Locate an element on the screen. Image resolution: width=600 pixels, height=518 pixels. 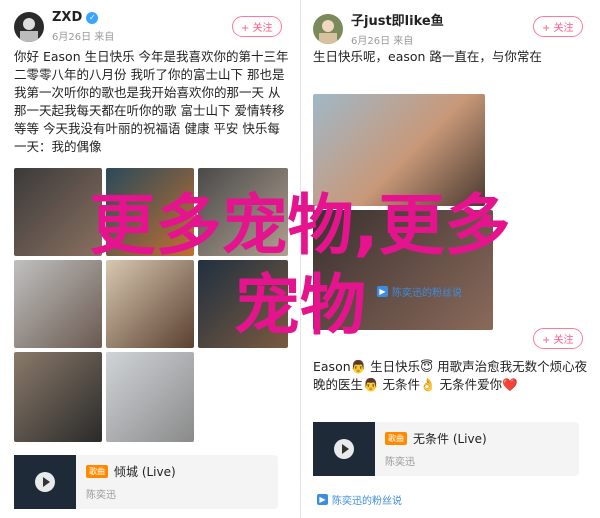
overlay-line-1: 更多宠物,更多 is located at coordinates (300, 225).